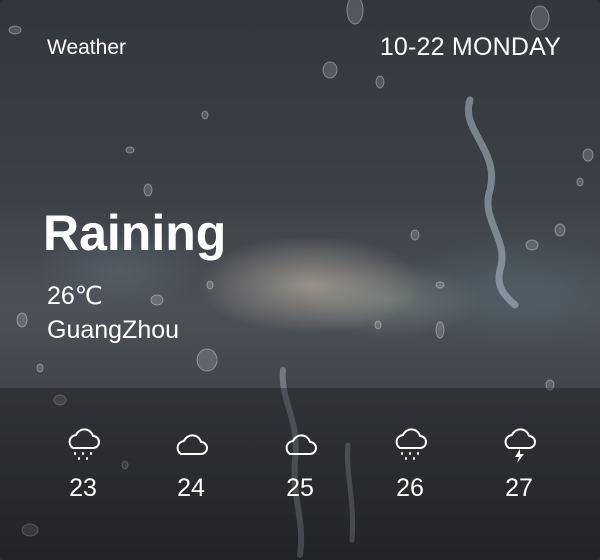 The width and height of the screenshot is (600, 560). Describe the element at coordinates (191, 488) in the screenshot. I see `forecast-day-number: 24` at that location.